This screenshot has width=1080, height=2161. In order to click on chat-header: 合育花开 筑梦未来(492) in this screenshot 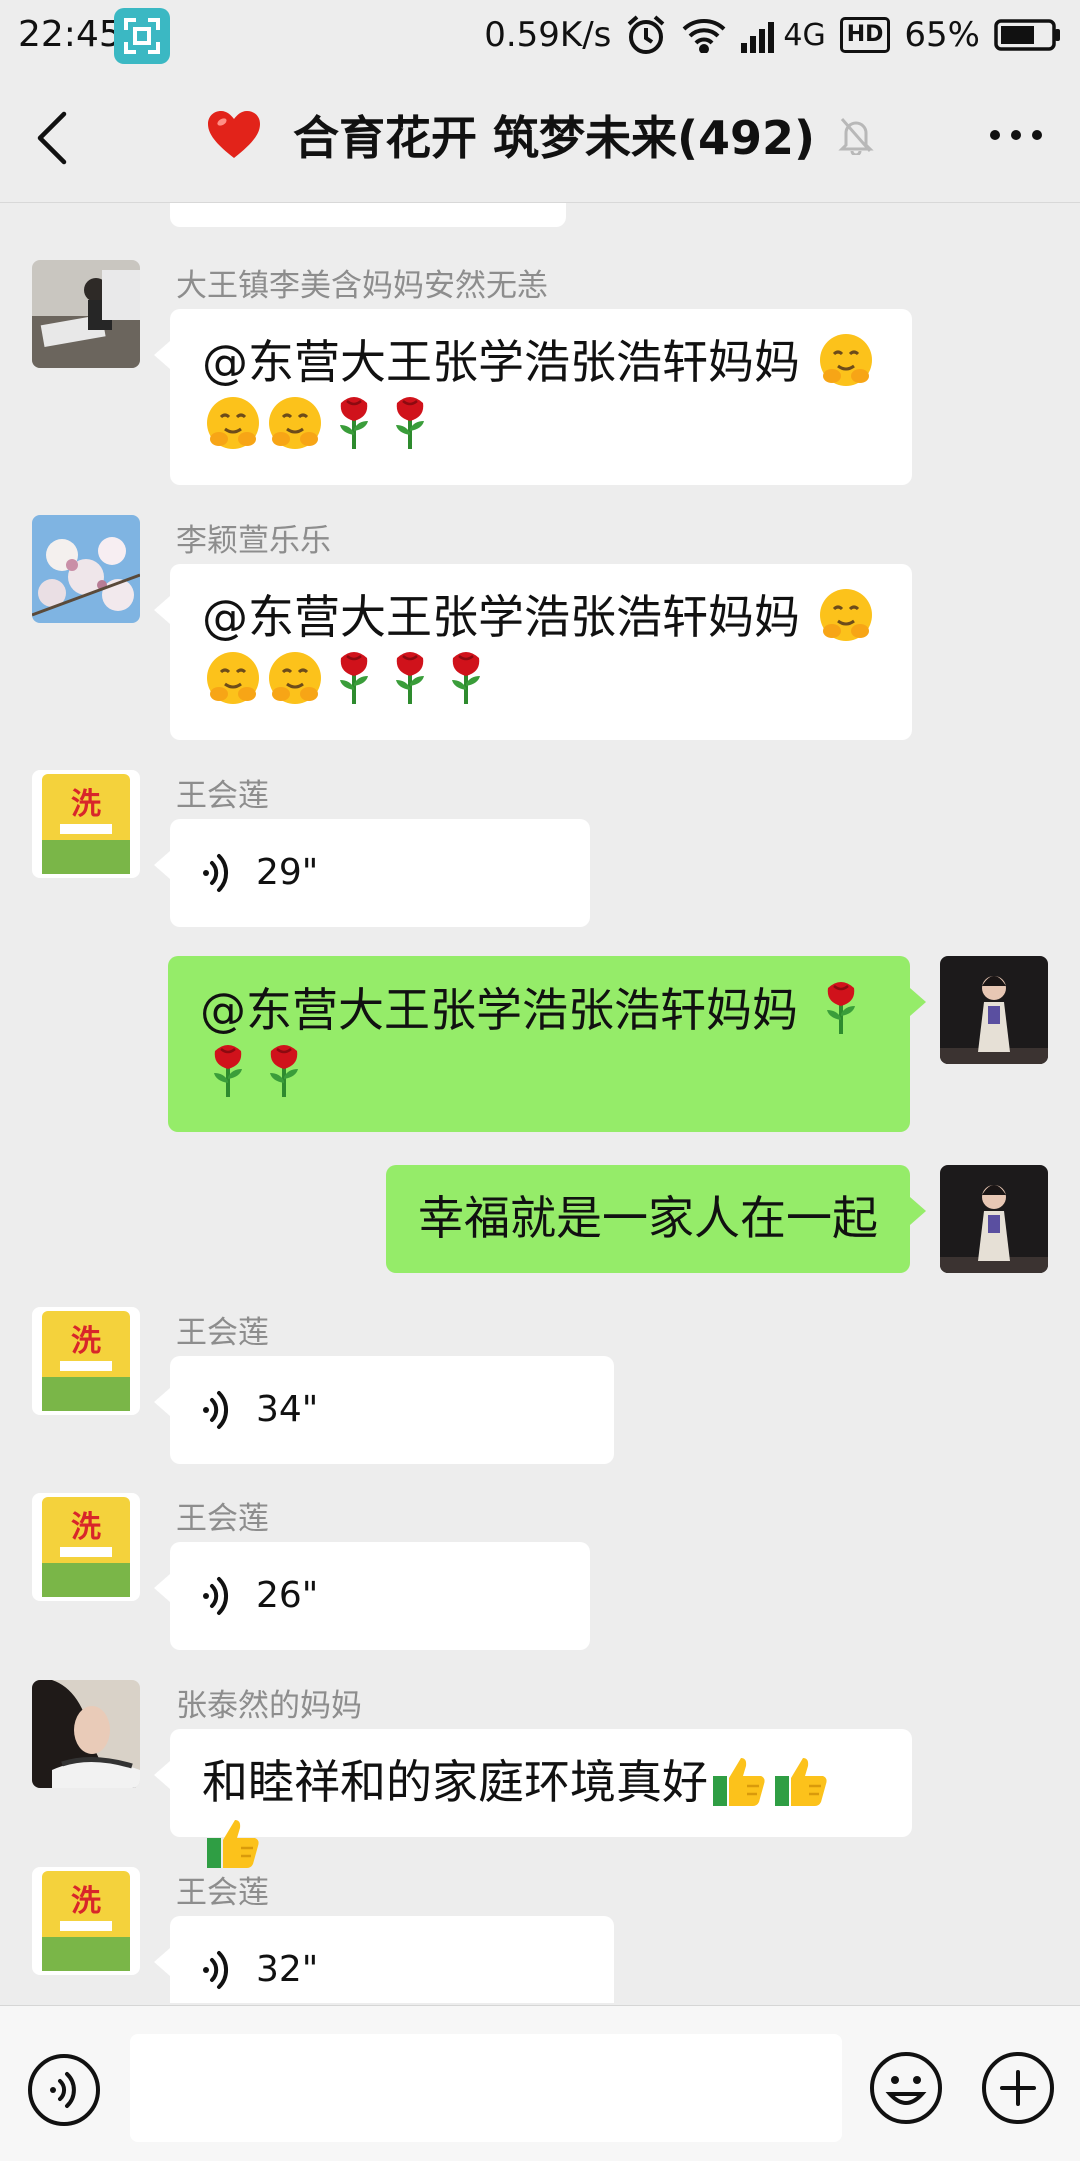, I will do `click(540, 137)`.